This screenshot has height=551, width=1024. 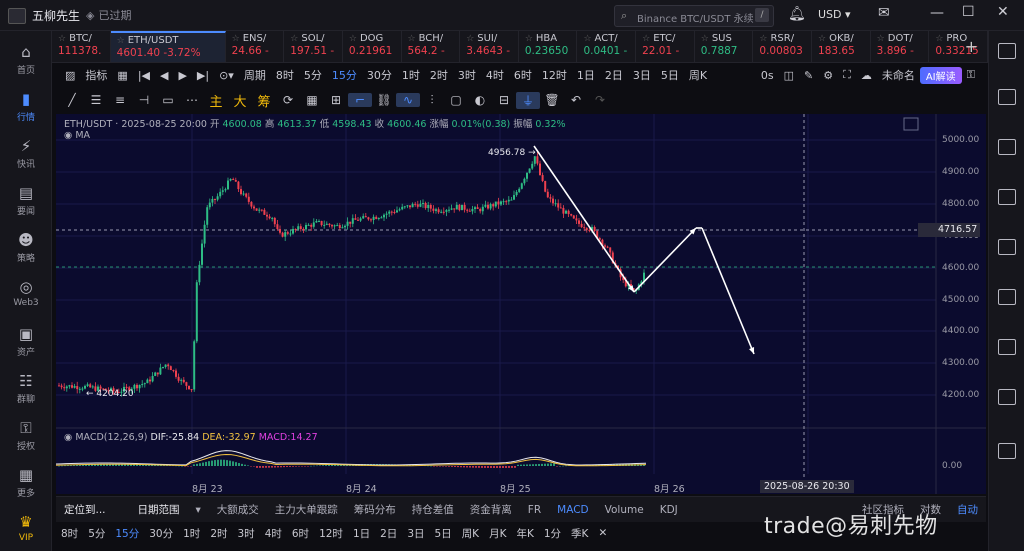 What do you see at coordinates (789, 75) in the screenshot?
I see `camera-icon: ◫` at bounding box center [789, 75].